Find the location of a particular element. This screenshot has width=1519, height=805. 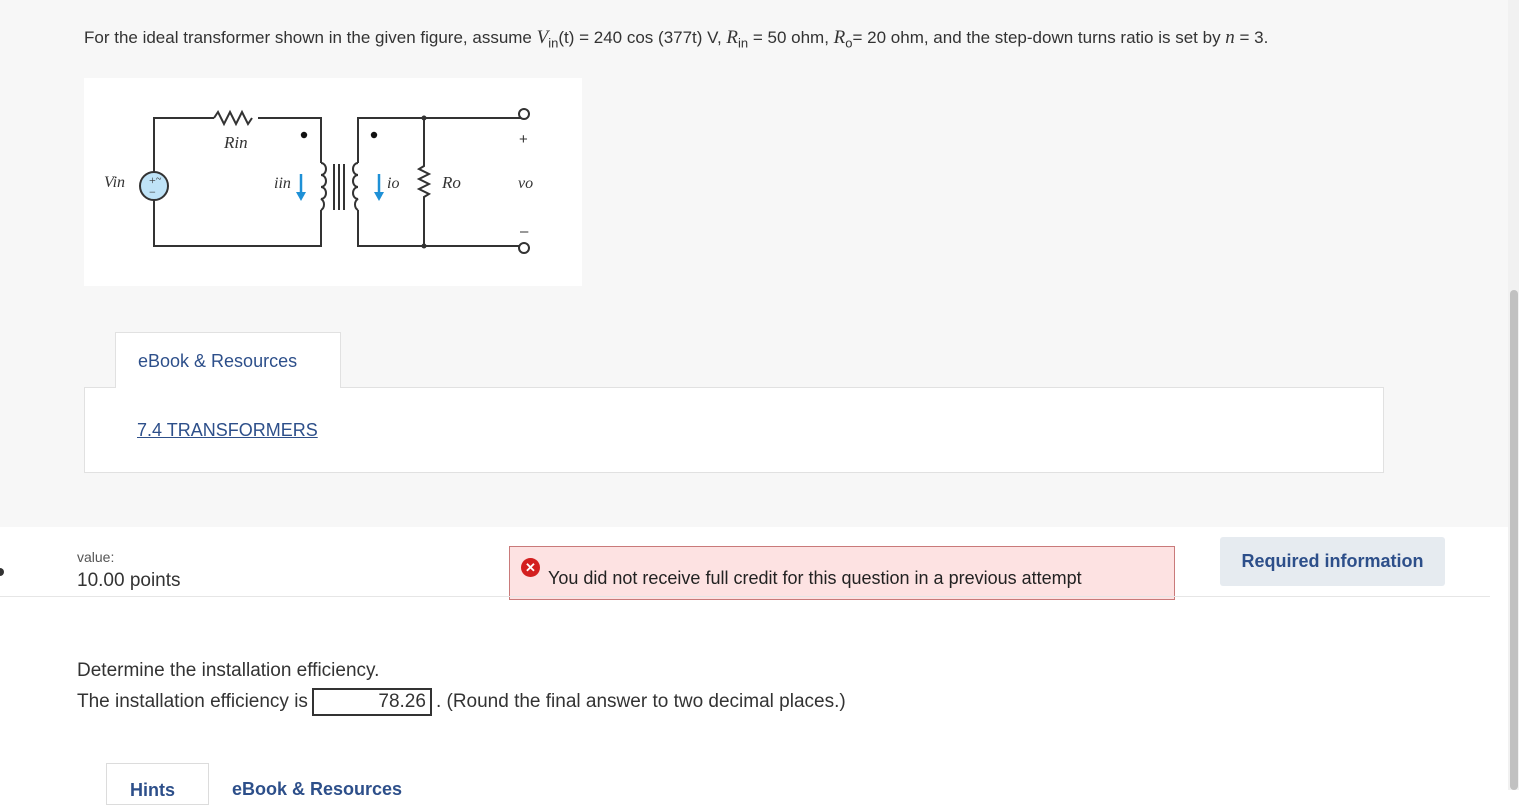

vin-symbol: V is located at coordinates (542, 37).